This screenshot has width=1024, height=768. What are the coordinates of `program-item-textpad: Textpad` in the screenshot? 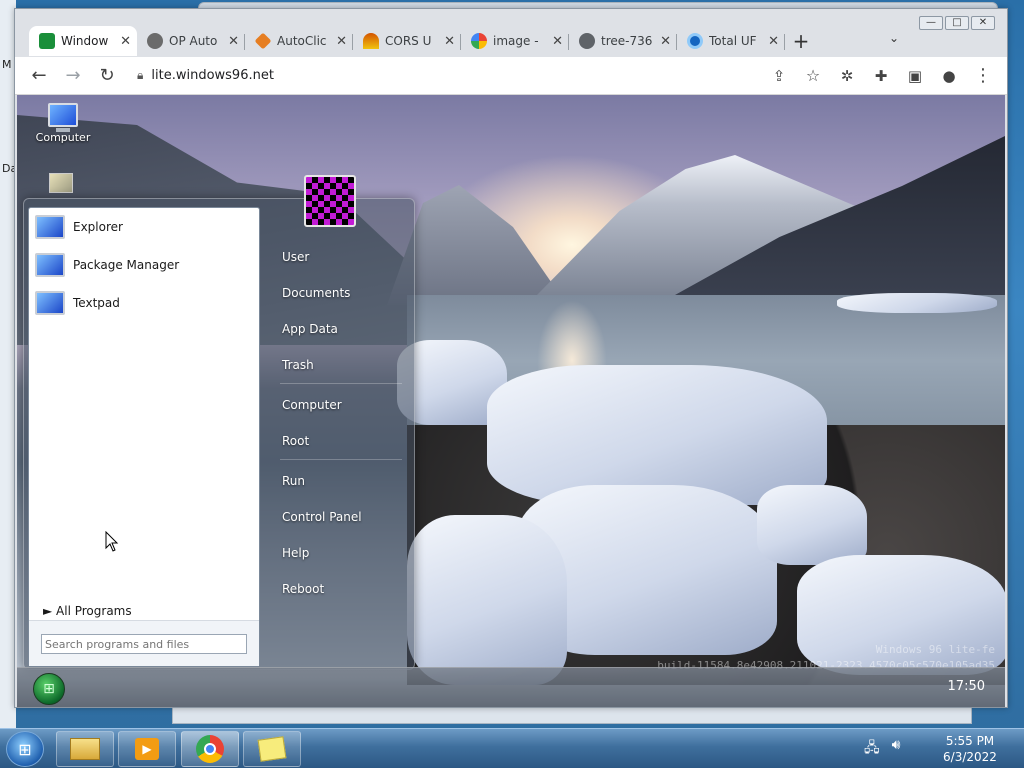 It's located at (144, 303).